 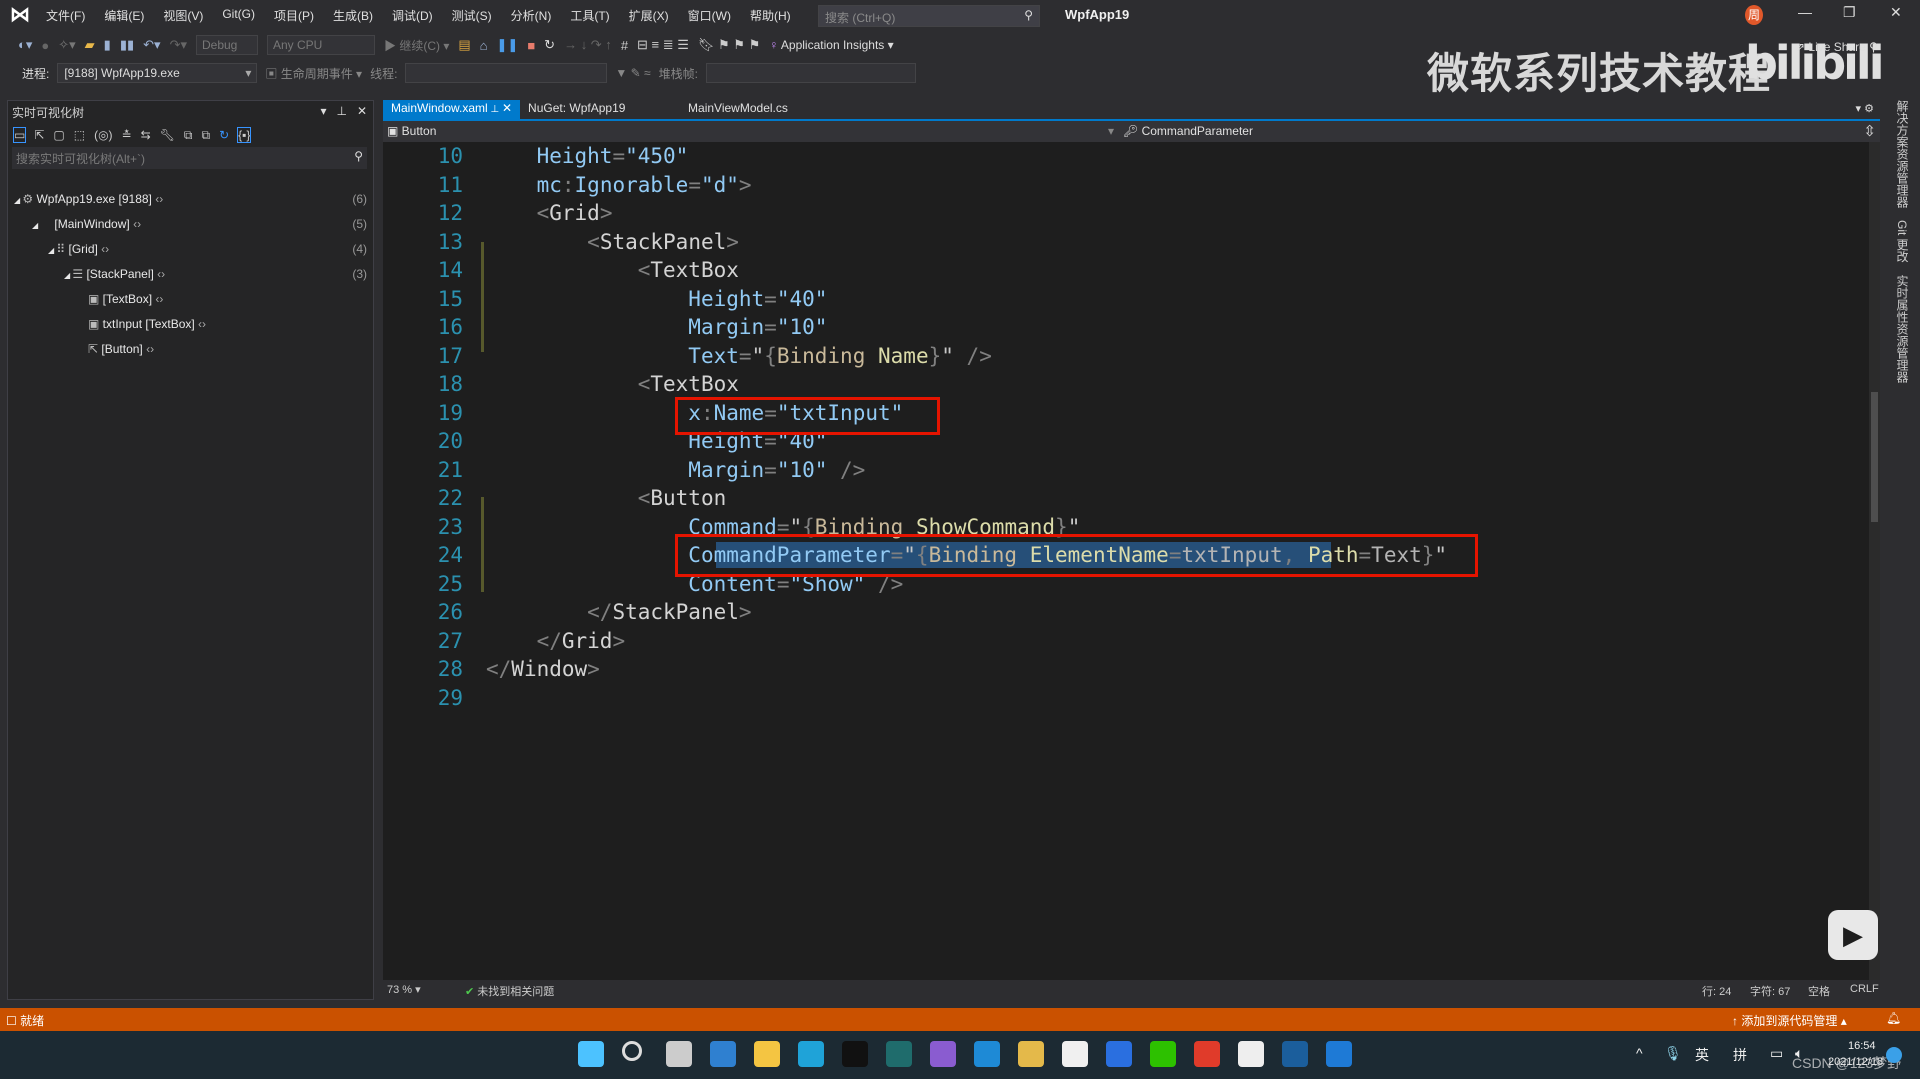 What do you see at coordinates (1031, 1054) in the screenshot?
I see `app-yellow-icon` at bounding box center [1031, 1054].